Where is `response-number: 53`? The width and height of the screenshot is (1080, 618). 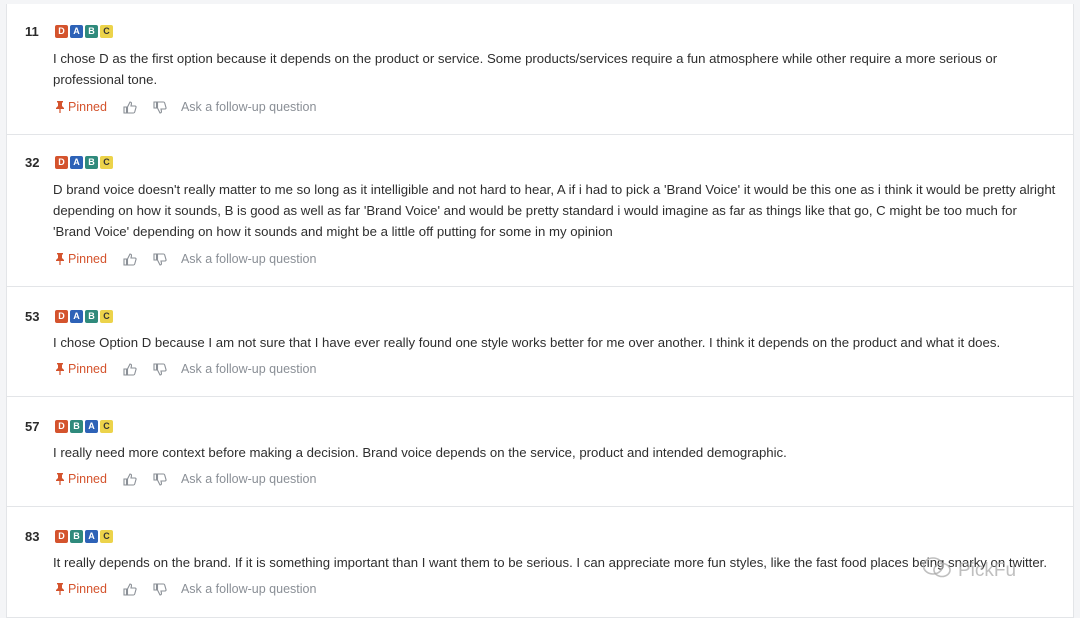
response-number: 53 is located at coordinates (32, 316).